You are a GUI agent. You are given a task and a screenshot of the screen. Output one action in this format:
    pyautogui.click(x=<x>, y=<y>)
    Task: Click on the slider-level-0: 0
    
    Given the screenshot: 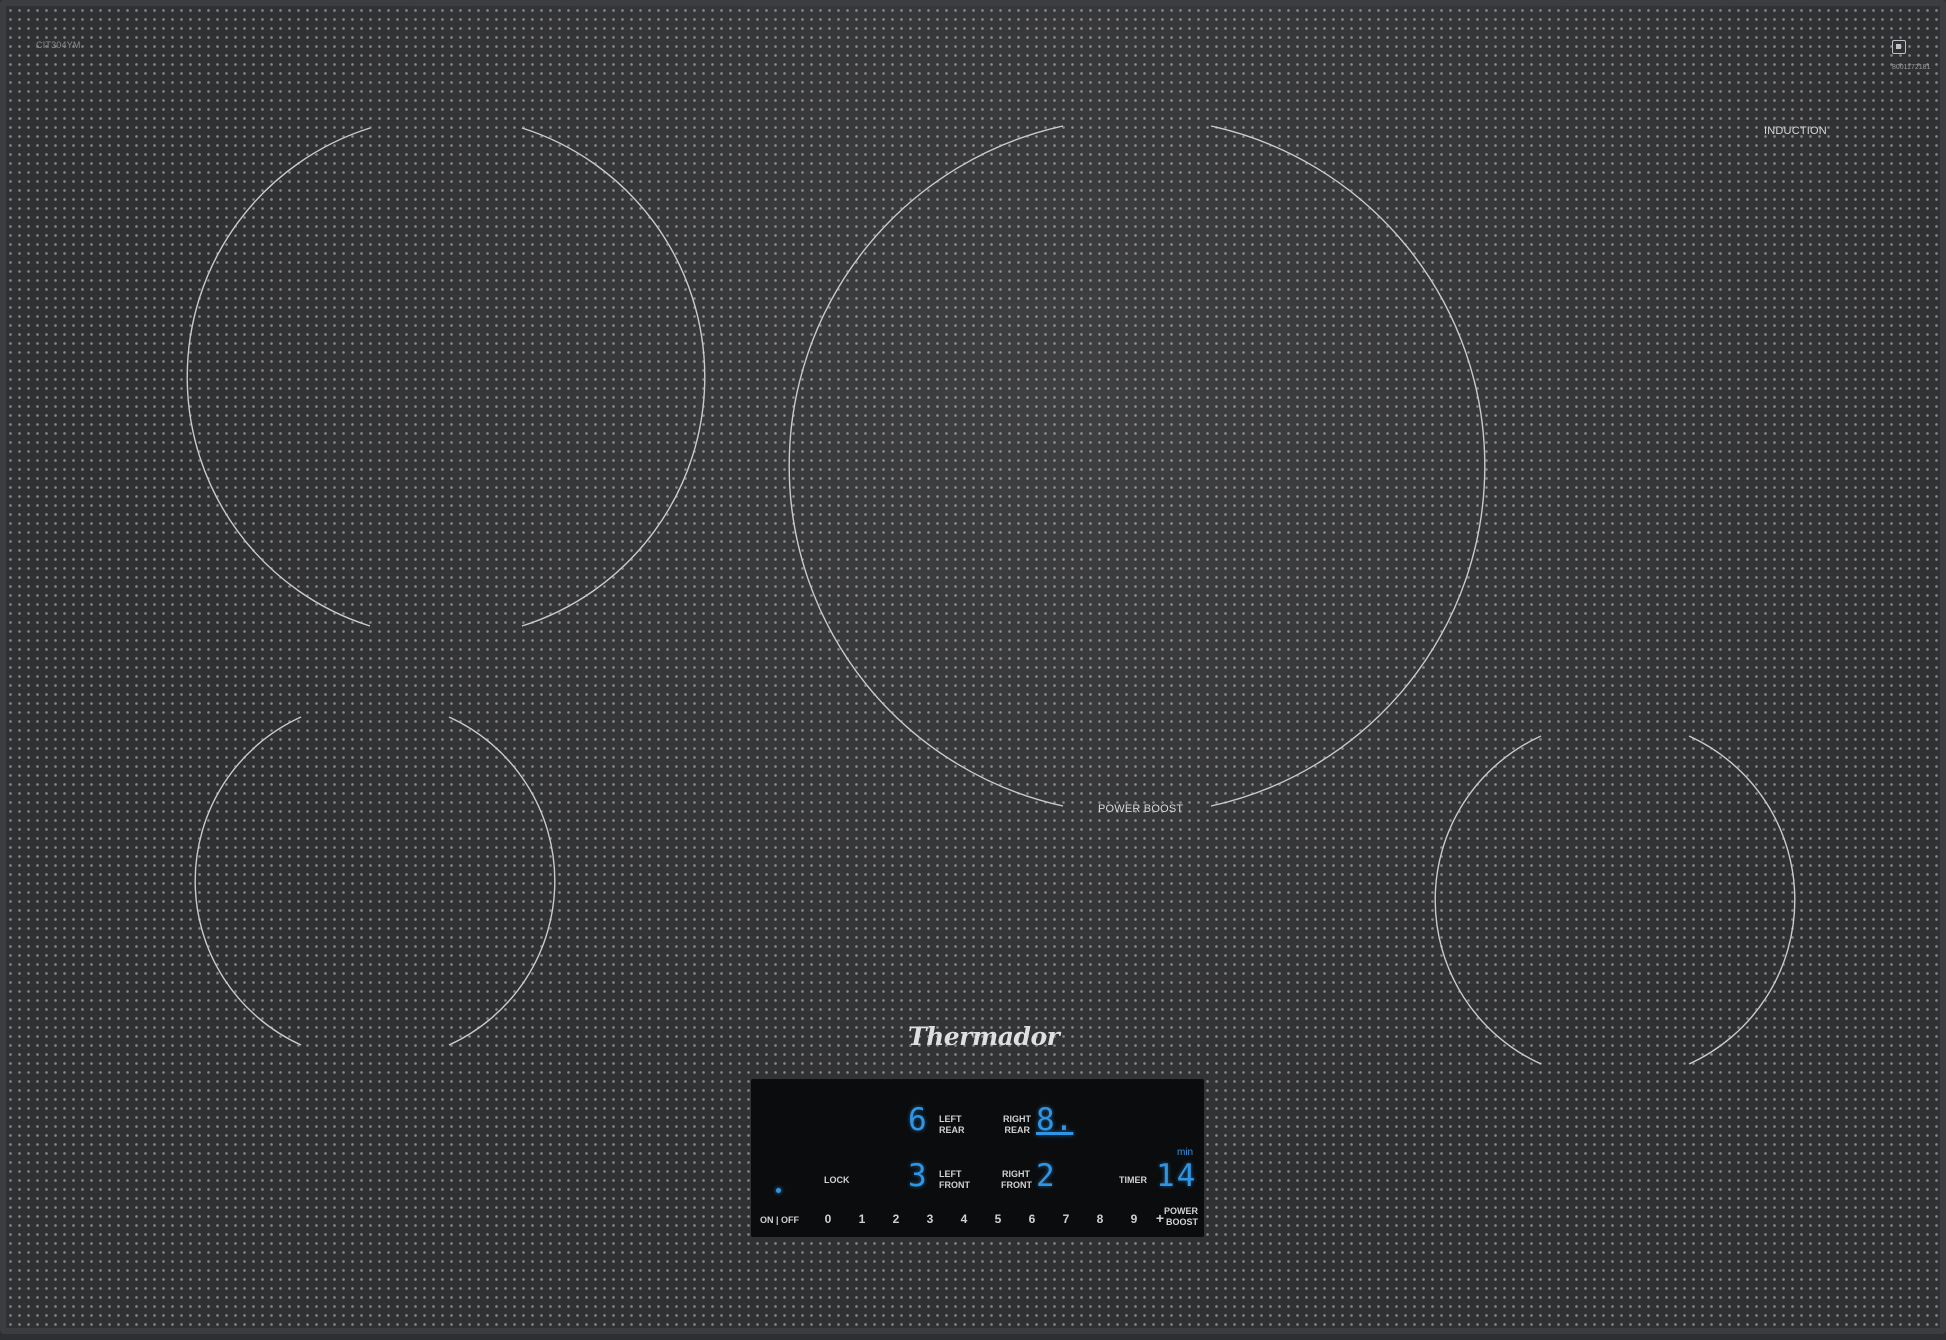 What is the action you would take?
    pyautogui.click(x=828, y=1219)
    